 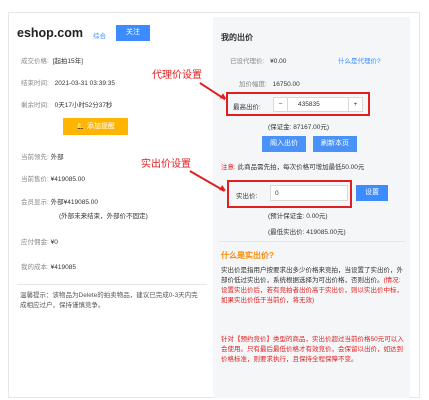 I want to click on detail-row: 我的成本: ¥419085, so click(x=48, y=266).